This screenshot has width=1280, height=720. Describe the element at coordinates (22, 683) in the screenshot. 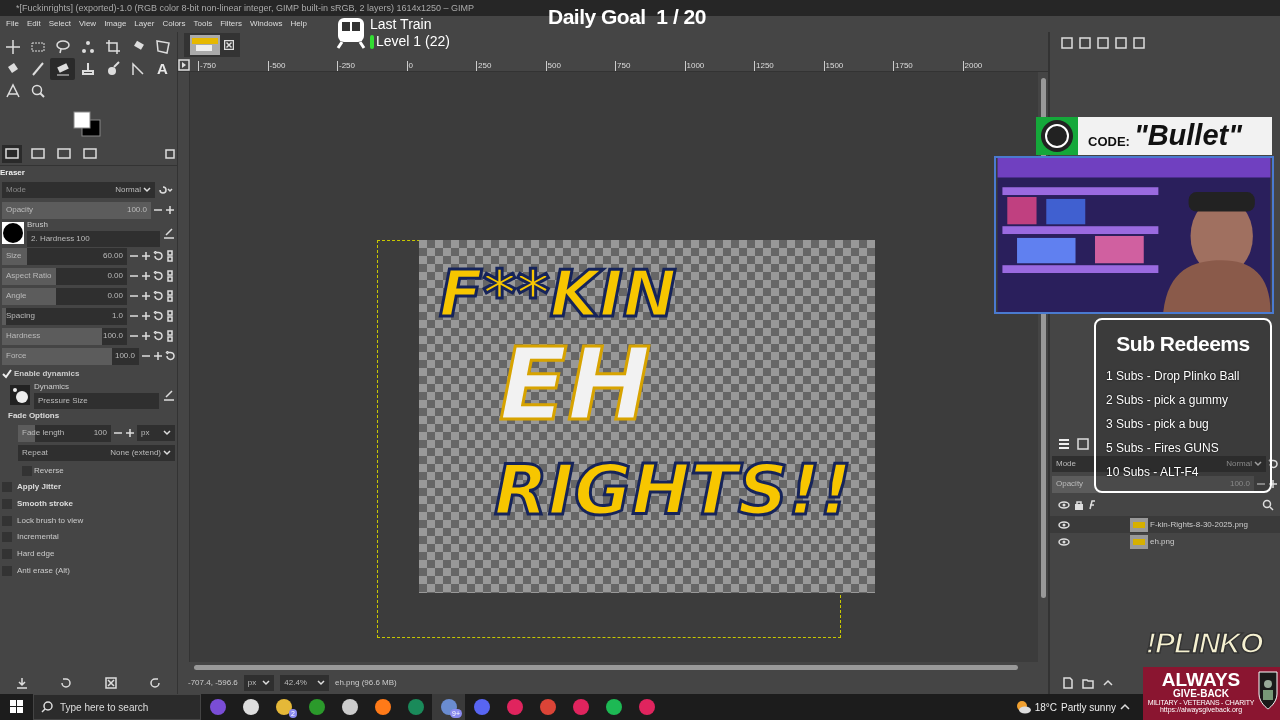

I see `save-icon` at that location.